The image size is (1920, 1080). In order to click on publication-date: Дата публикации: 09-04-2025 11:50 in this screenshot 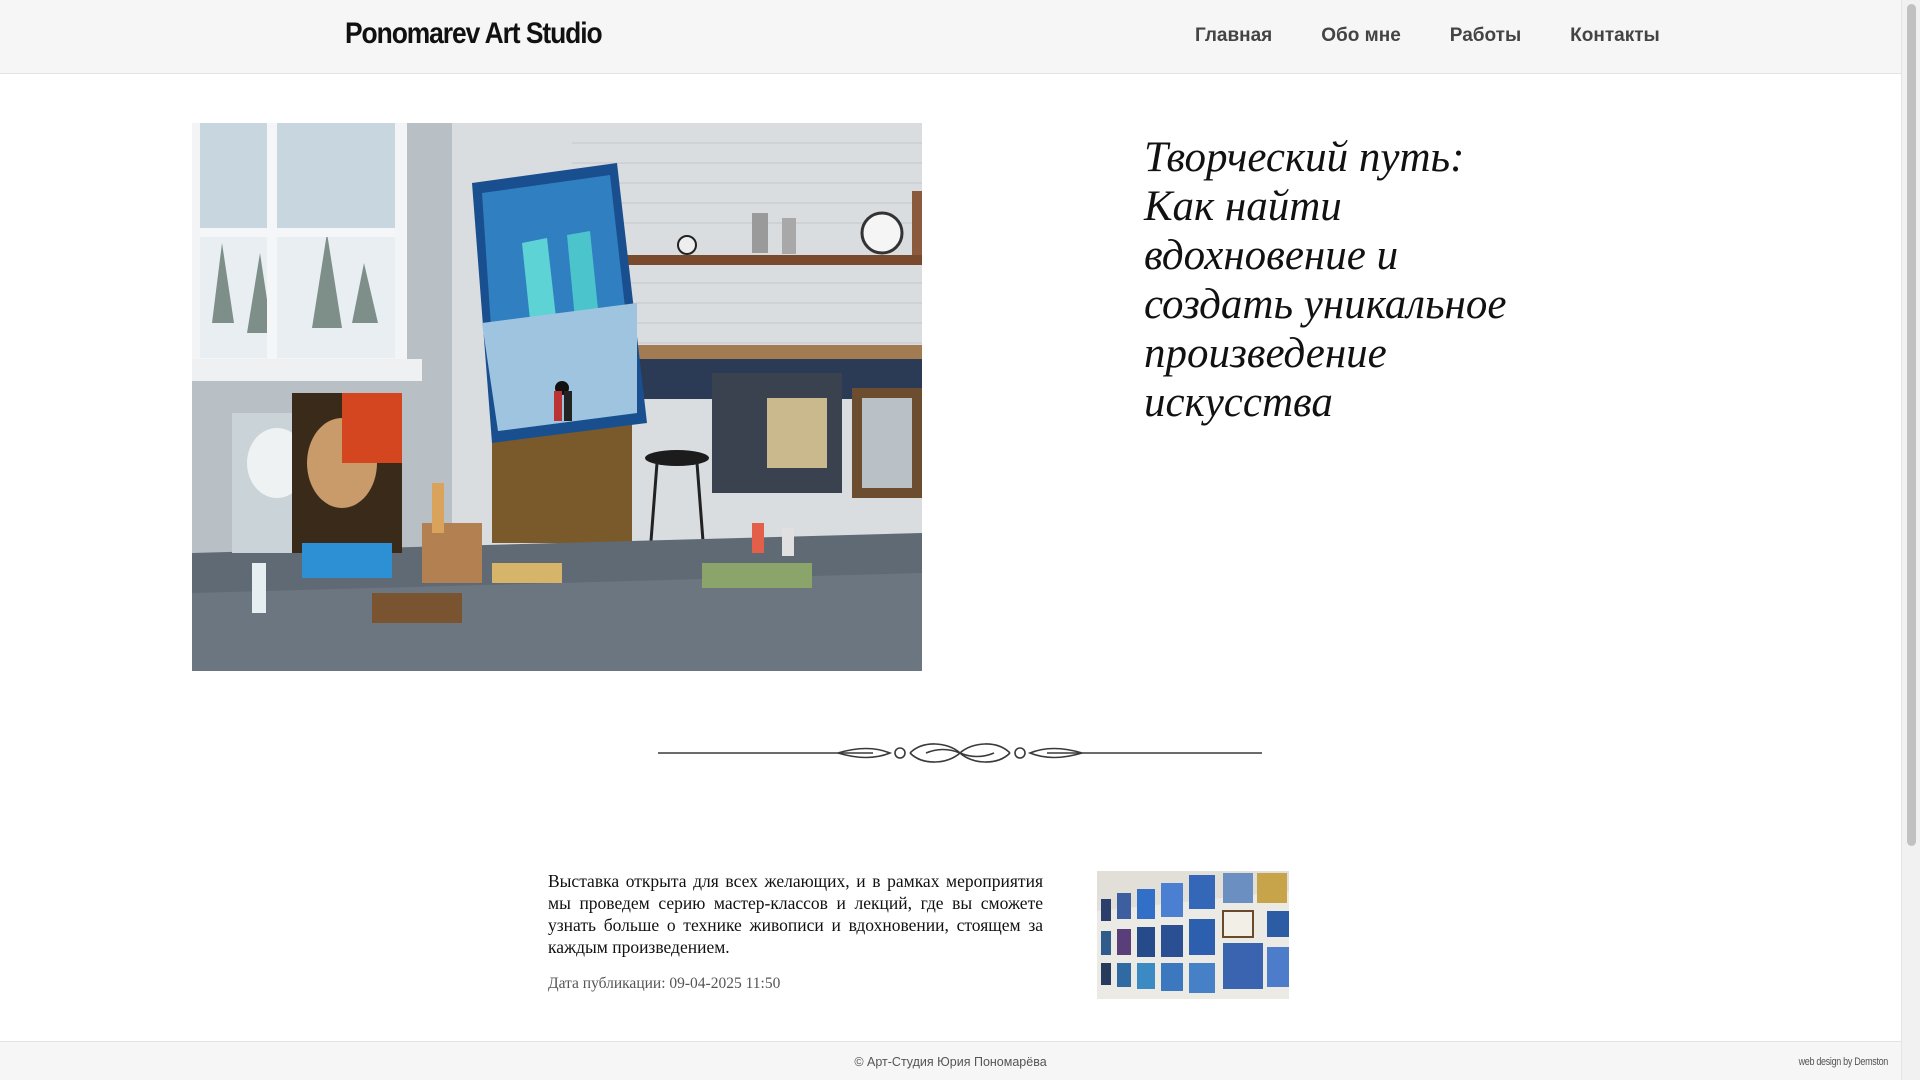, I will do `click(664, 984)`.